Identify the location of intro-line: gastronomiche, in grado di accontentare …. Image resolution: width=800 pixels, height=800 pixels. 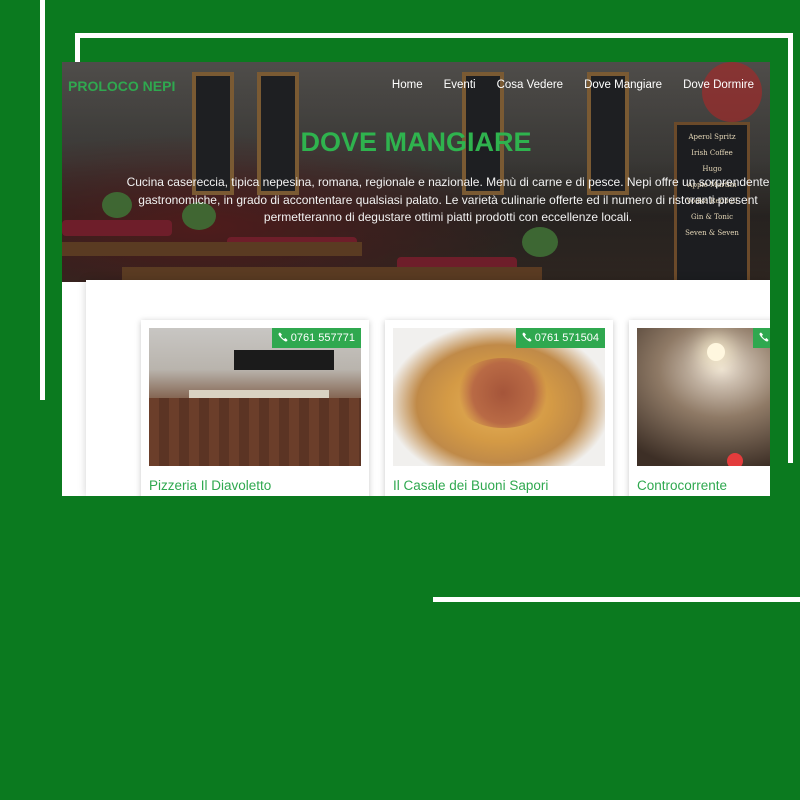
(448, 199).